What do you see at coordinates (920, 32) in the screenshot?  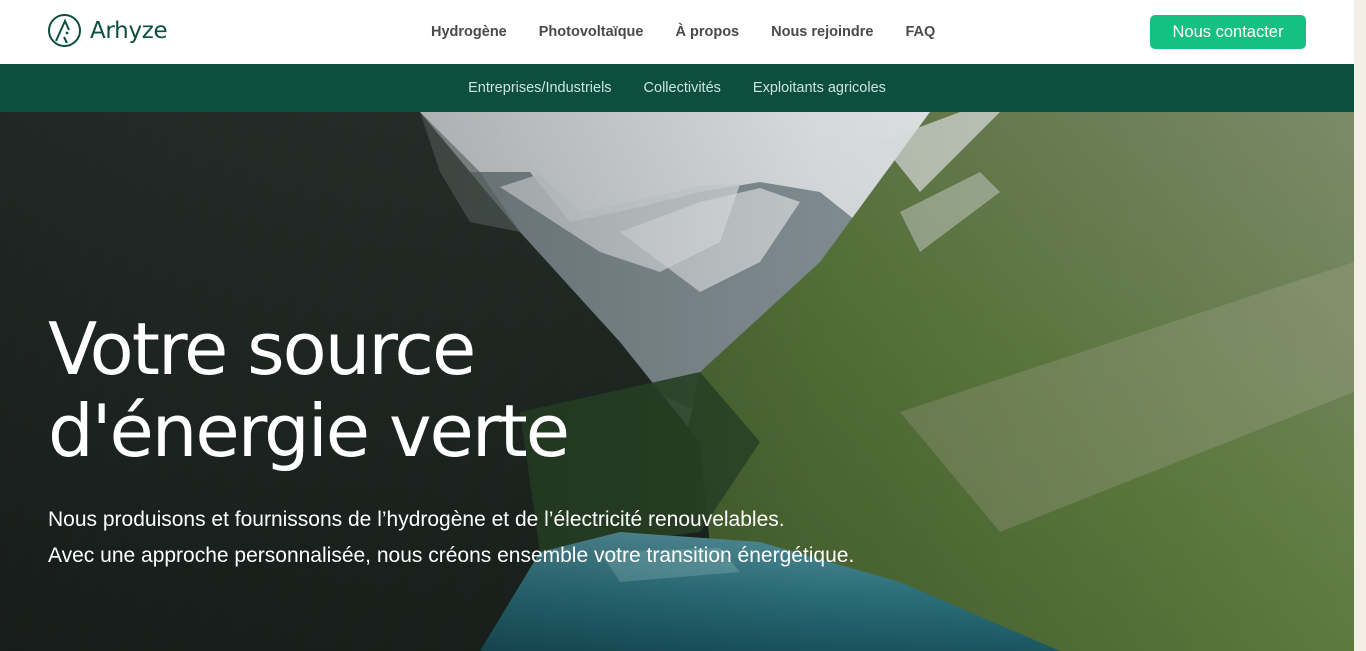 I see `nav-link-faq: FAQ` at bounding box center [920, 32].